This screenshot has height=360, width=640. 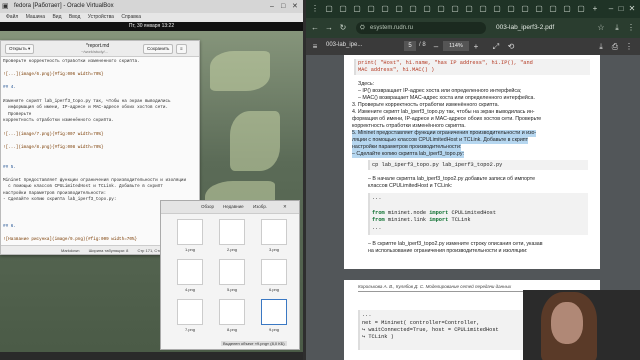 I want to click on bookmark-icon: ☆, so click(x=601, y=28).